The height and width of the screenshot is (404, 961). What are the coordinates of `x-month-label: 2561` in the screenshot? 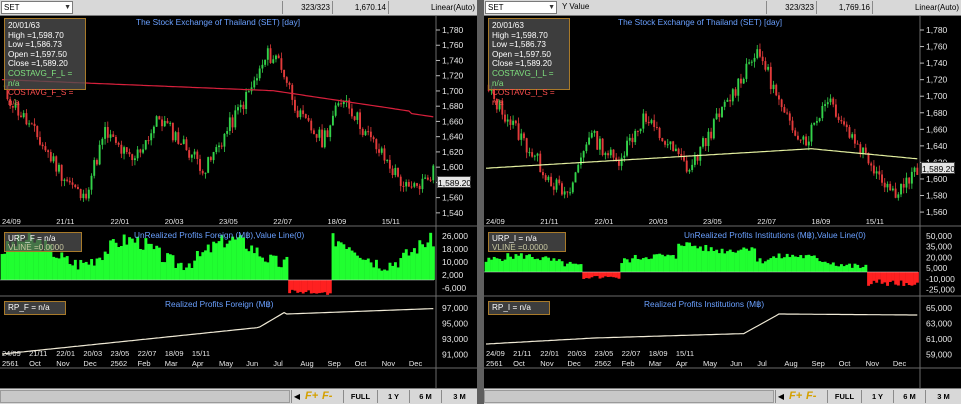 It's located at (10, 363).